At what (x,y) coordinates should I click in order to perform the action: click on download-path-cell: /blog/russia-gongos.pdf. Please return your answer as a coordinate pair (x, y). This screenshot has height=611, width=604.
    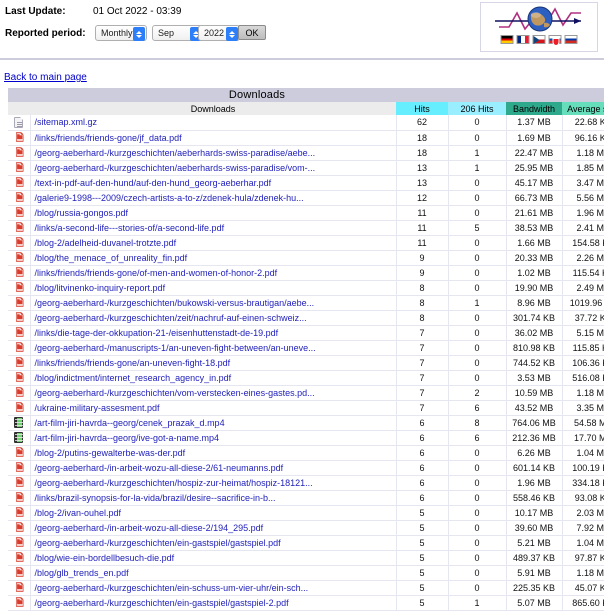
    Looking at the image, I should click on (213, 213).